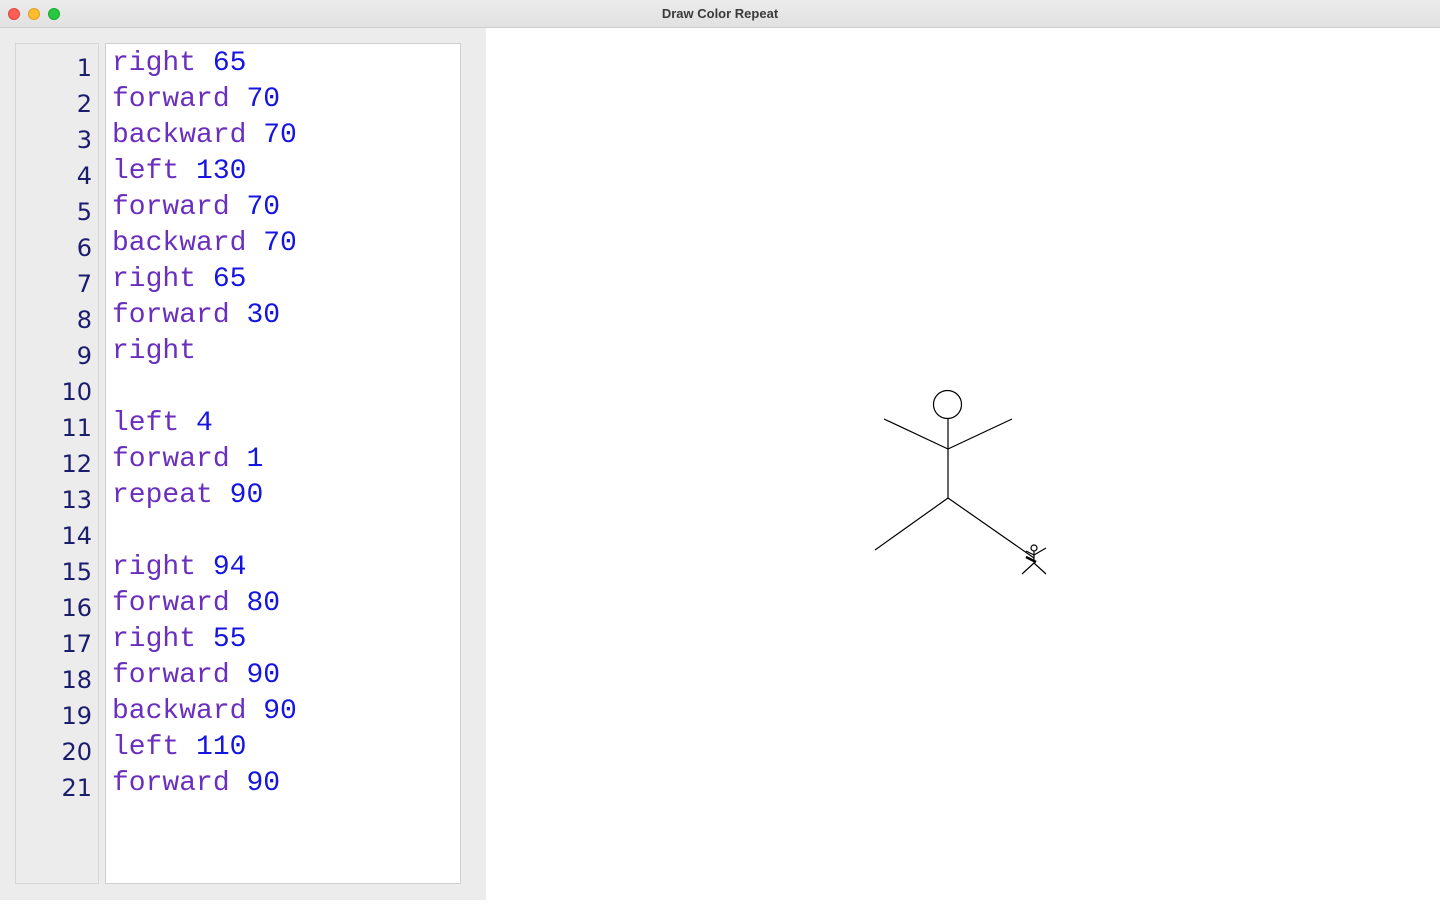  What do you see at coordinates (263, 603) in the screenshot?
I see `command-argument: 80` at bounding box center [263, 603].